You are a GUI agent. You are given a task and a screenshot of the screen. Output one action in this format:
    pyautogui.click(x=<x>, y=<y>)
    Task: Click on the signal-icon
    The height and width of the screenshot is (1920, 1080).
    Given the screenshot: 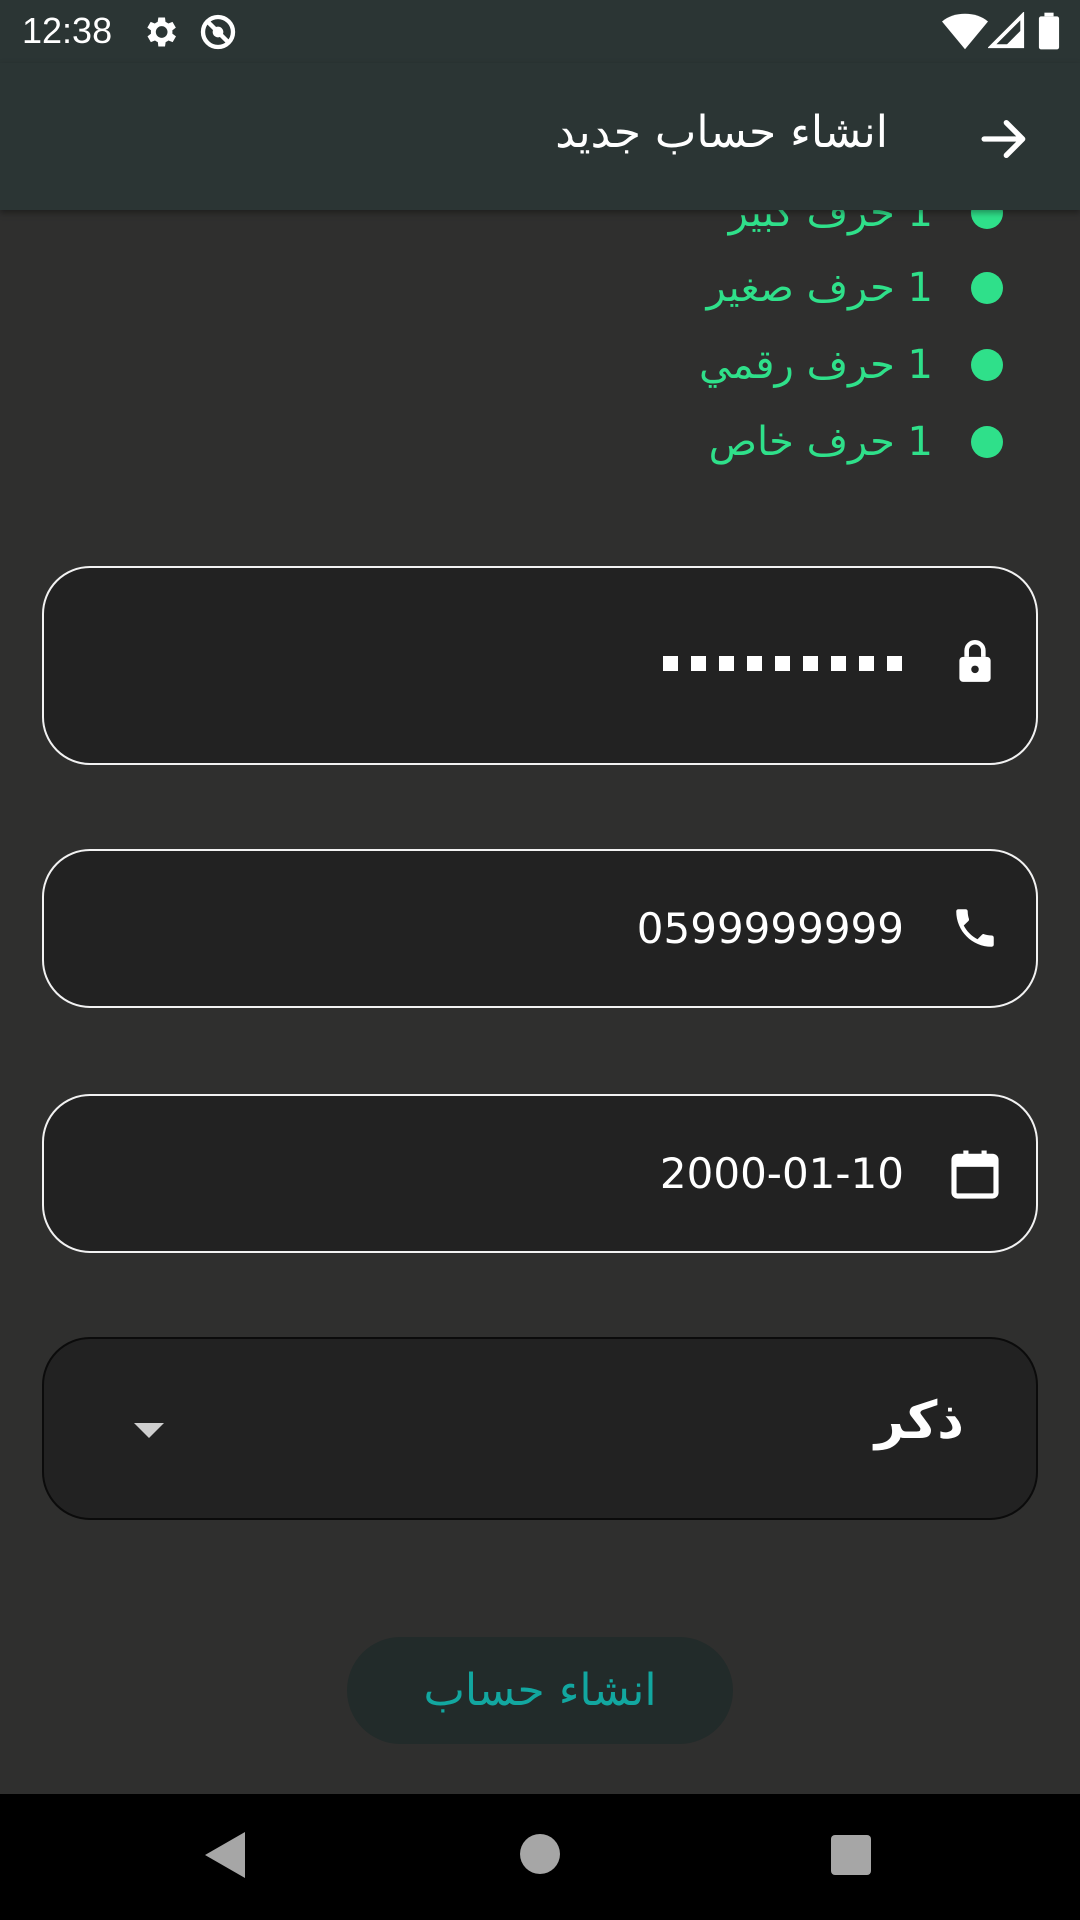 What is the action you would take?
    pyautogui.click(x=1006, y=30)
    